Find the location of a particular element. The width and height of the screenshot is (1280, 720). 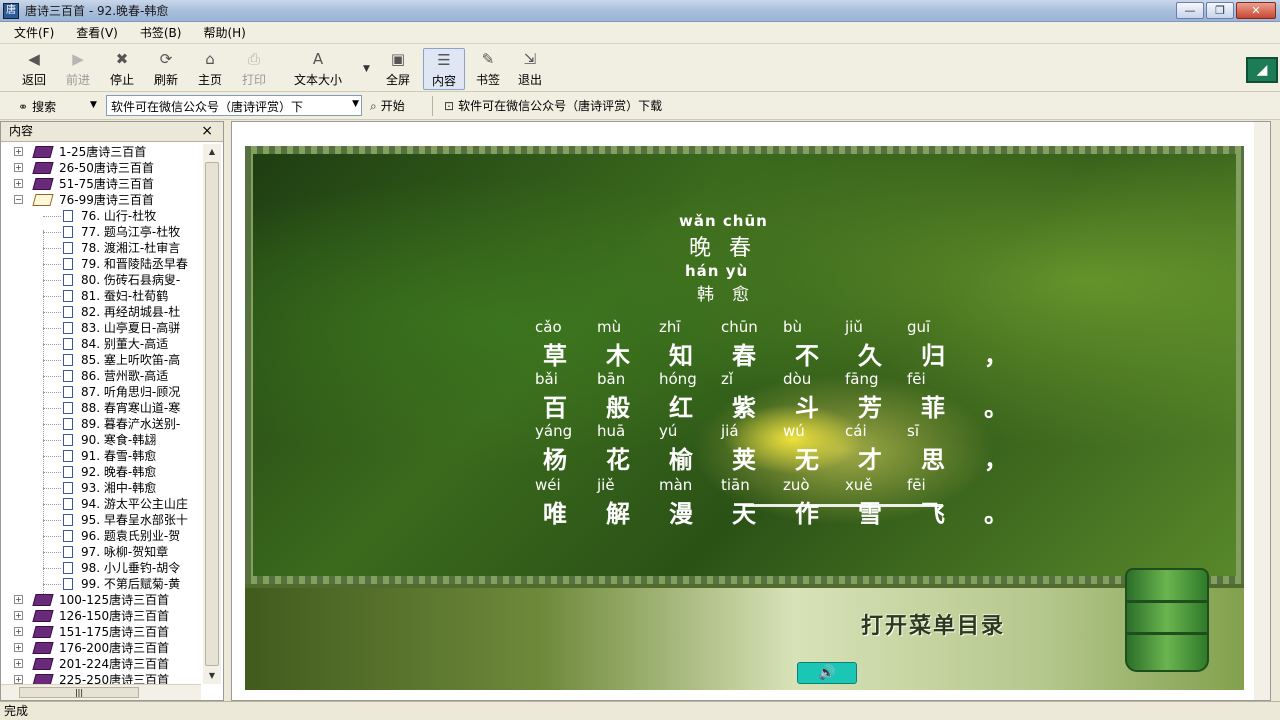

document-icon is located at coordinates (68, 360).